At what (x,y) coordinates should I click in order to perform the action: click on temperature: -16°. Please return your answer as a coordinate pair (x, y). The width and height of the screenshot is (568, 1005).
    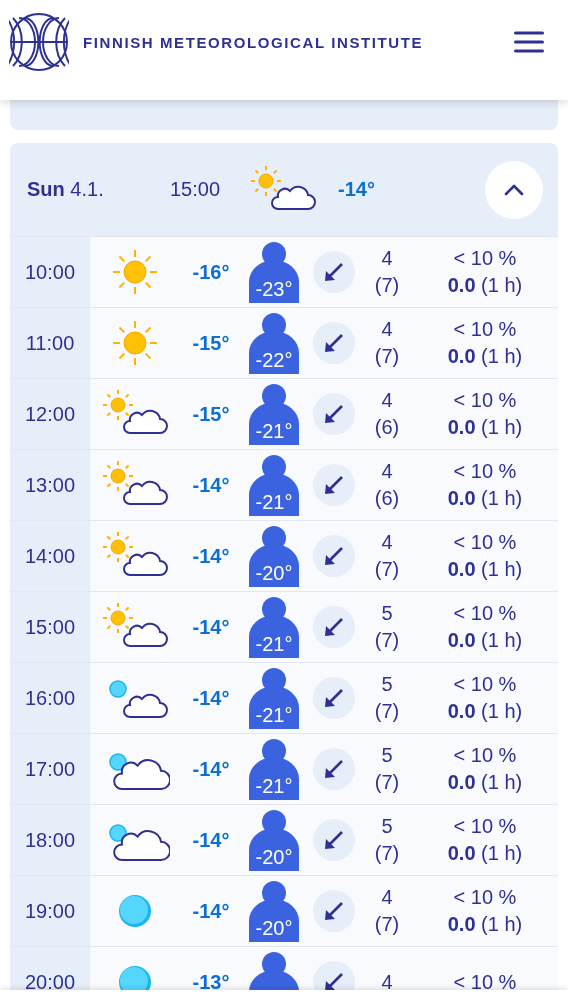
    Looking at the image, I should click on (211, 272).